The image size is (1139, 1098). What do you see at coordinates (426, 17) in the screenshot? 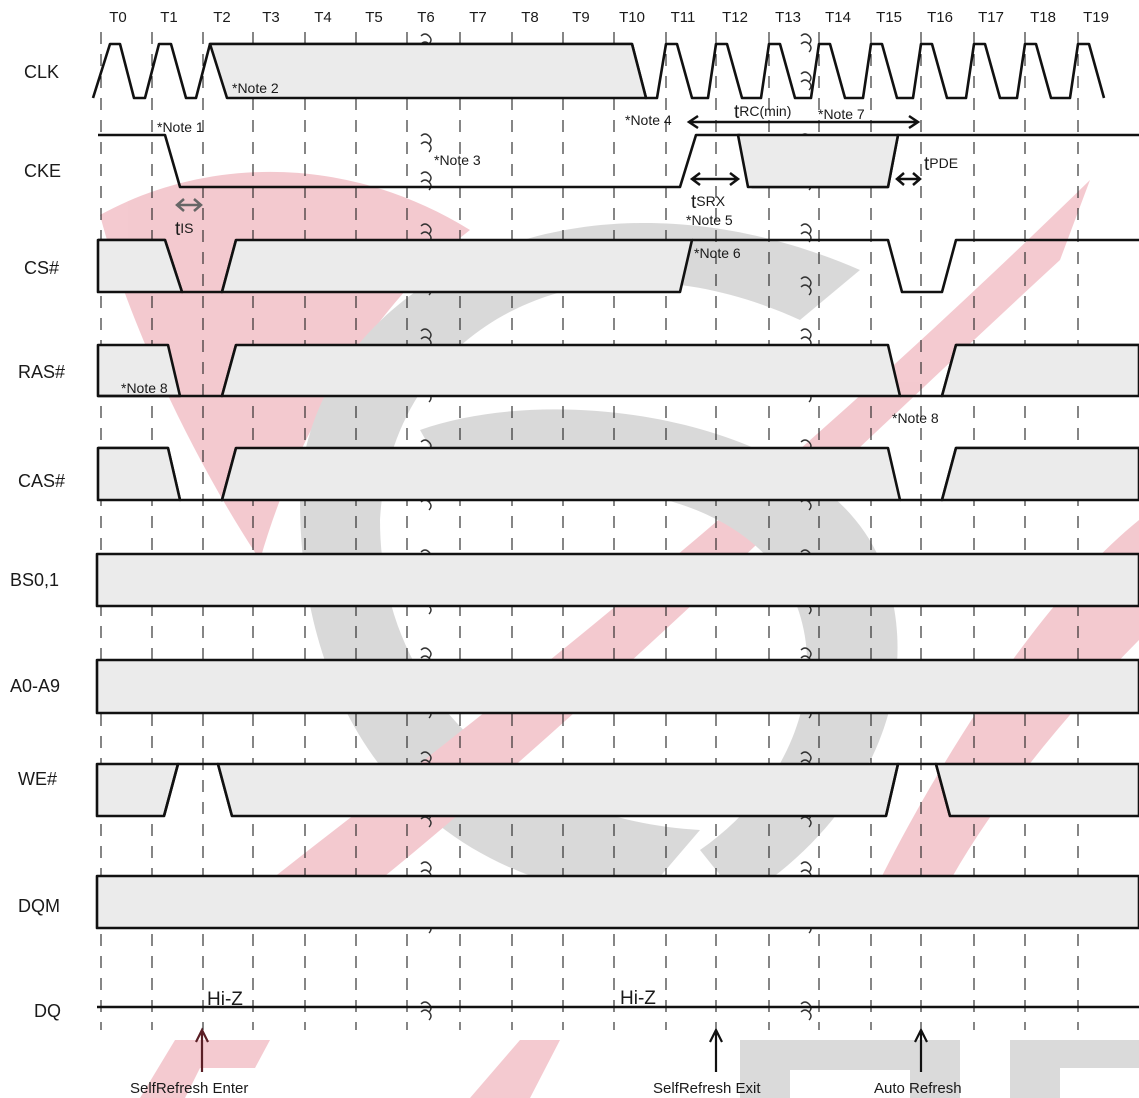
I see `clock-label-t6: T6` at bounding box center [426, 17].